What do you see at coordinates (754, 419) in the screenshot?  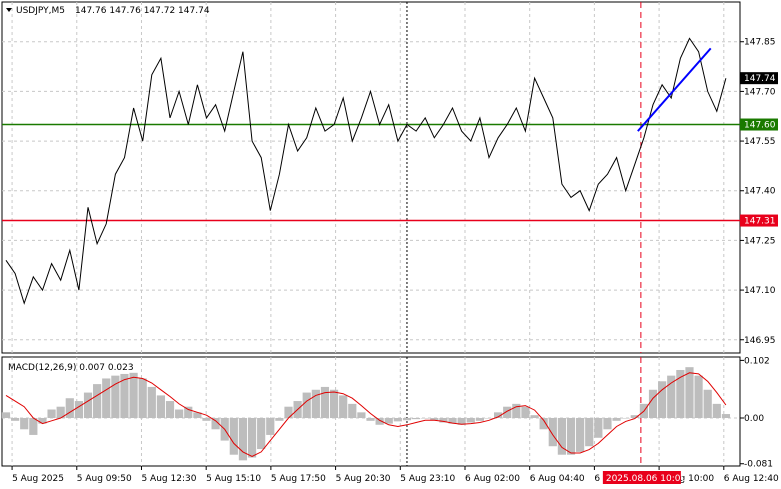 I see `macd-tick-label: 0.00` at bounding box center [754, 419].